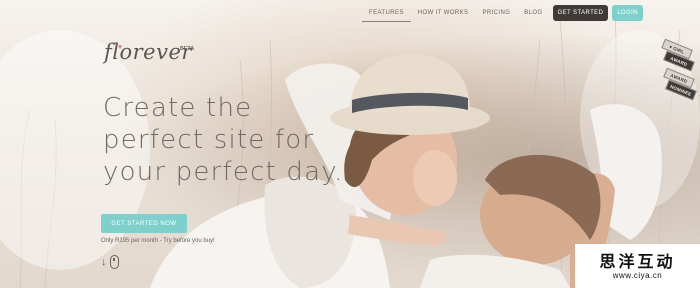  Describe the element at coordinates (386, 13) in the screenshot. I see `nav-item-features: FEATURES` at that location.